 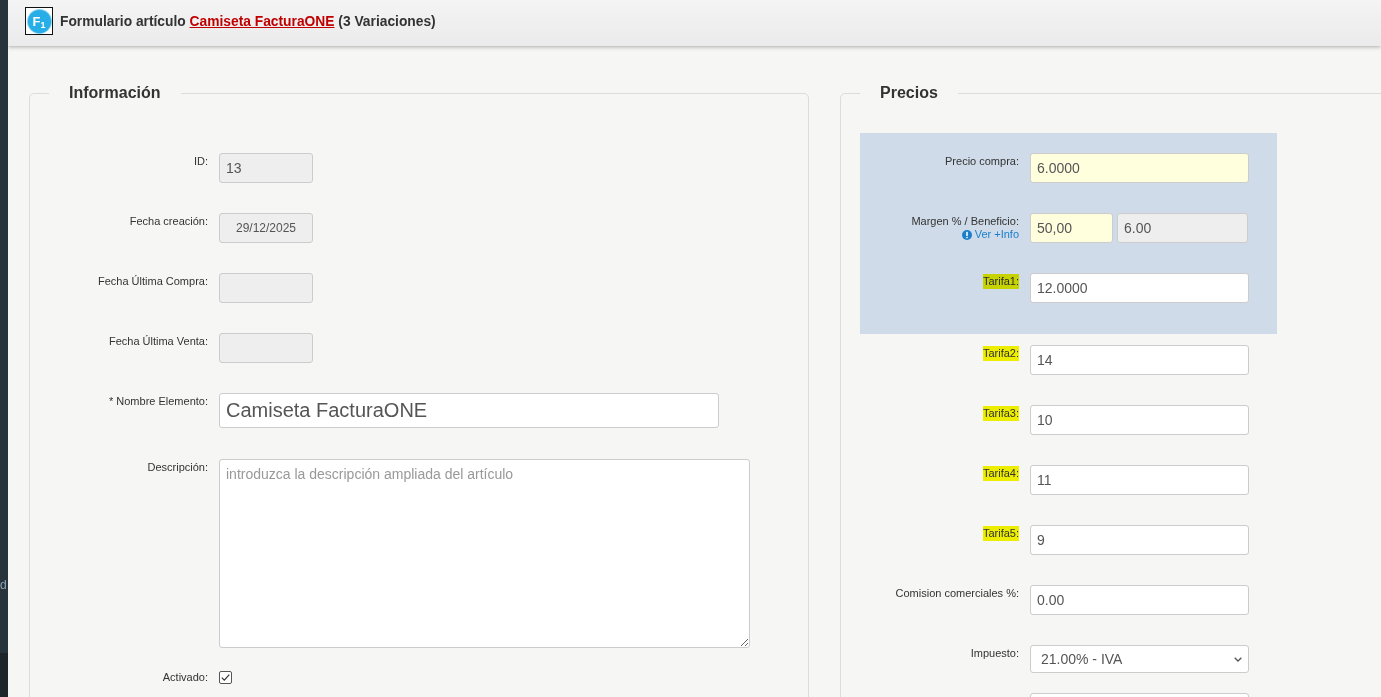 I want to click on field-label: * Nombre Elemento:, so click(x=158, y=401).